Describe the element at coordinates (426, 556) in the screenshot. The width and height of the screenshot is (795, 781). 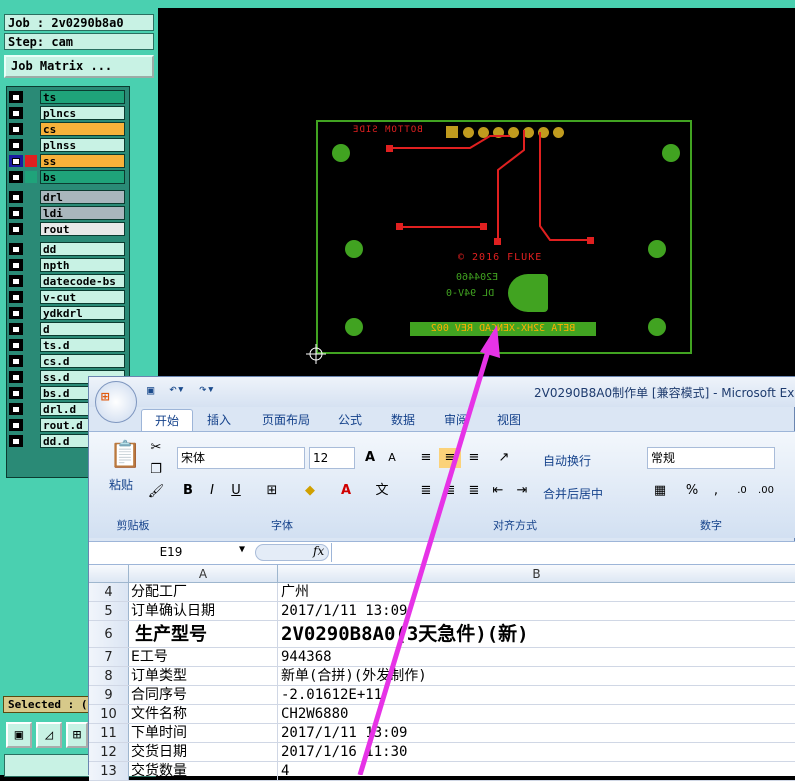
I see `arrow-line` at that location.